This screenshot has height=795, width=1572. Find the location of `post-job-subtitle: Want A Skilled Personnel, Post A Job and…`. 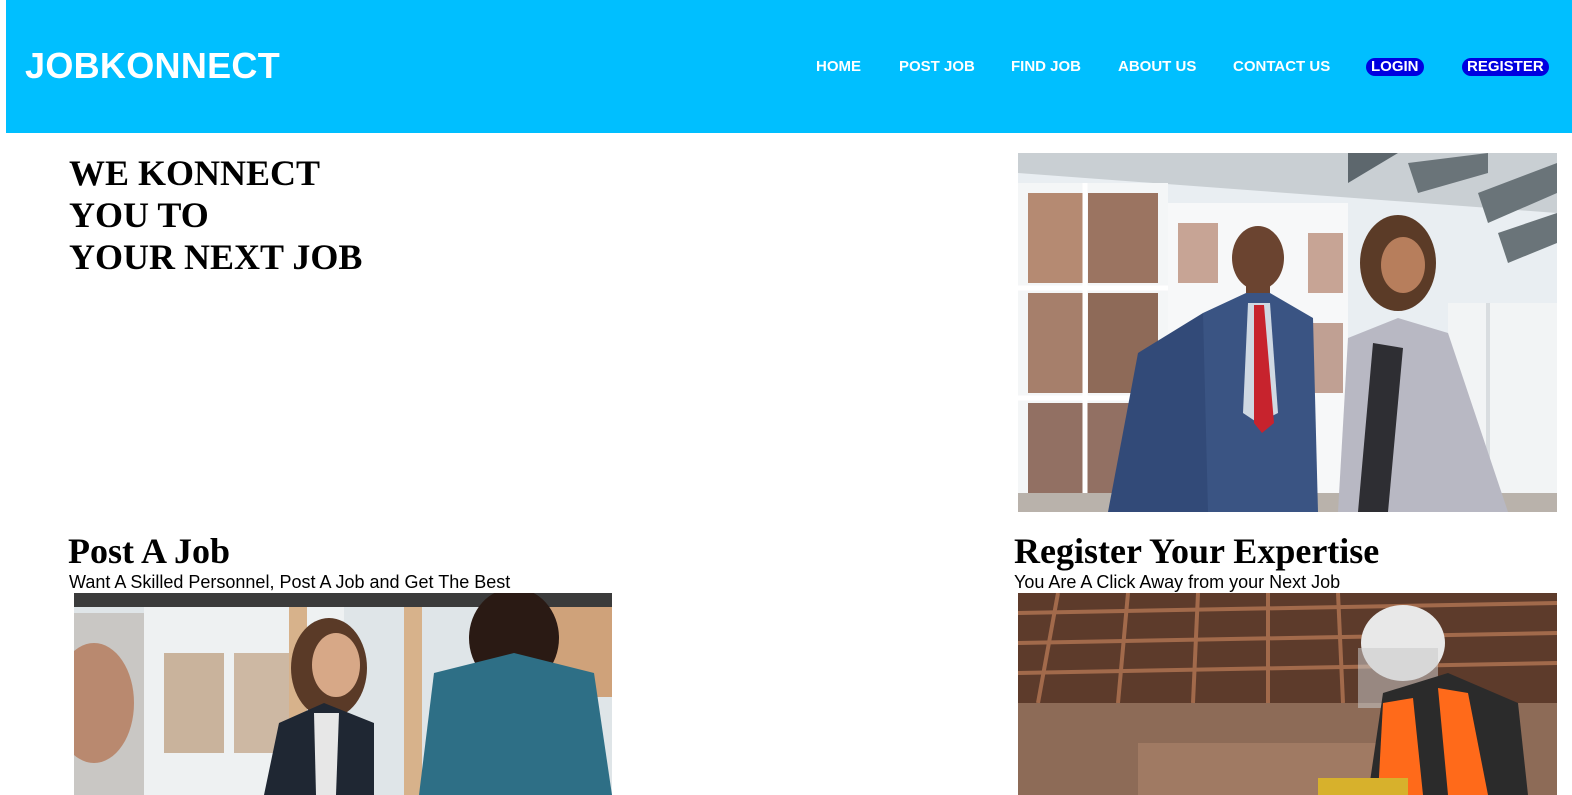

post-job-subtitle: Want A Skilled Personnel, Post A Job and… is located at coordinates (290, 582).